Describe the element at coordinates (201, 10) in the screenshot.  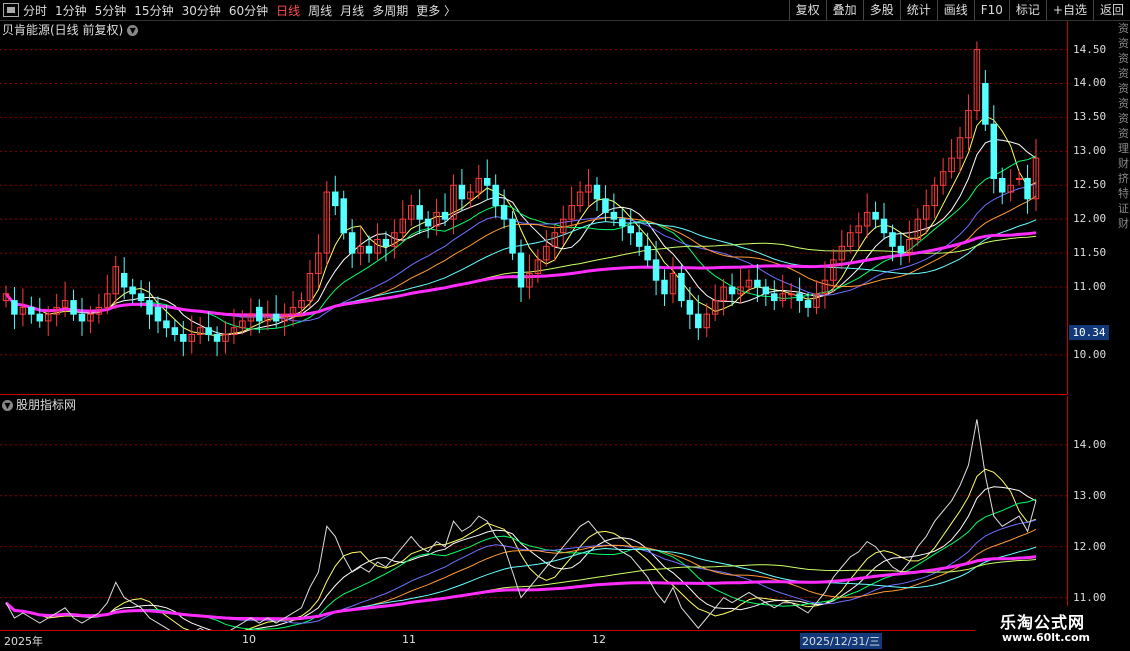
I see `period-tab: 30分钟` at that location.